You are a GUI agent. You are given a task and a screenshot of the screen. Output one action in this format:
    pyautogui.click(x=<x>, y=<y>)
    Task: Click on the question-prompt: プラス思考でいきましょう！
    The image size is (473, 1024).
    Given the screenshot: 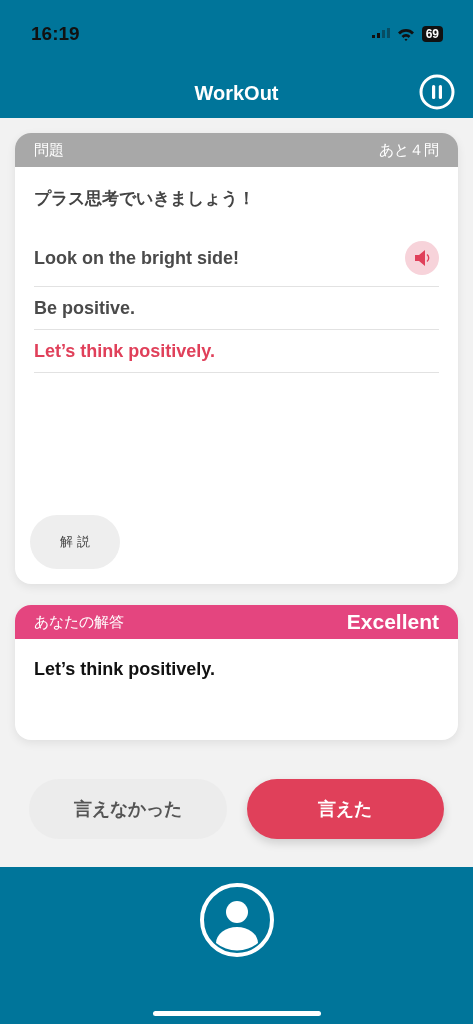 What is the action you would take?
    pyautogui.click(x=145, y=198)
    